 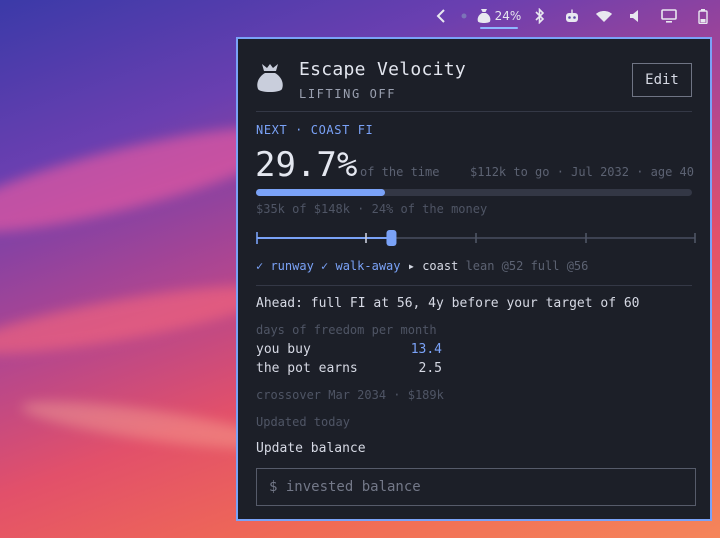 I want to click on stat-row: you buy 13.4, so click(x=349, y=349).